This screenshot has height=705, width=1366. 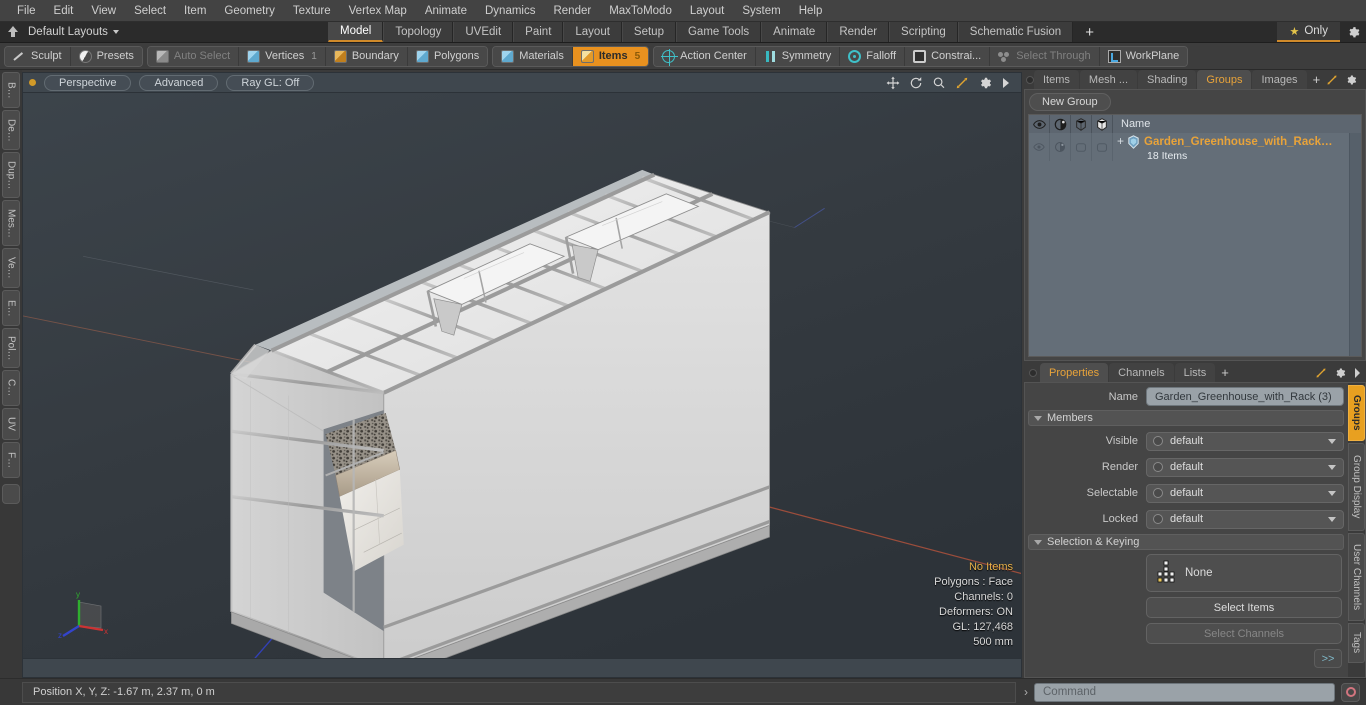 I want to click on selection-keying-section-header: Selection & Keying, so click(x=1186, y=542).